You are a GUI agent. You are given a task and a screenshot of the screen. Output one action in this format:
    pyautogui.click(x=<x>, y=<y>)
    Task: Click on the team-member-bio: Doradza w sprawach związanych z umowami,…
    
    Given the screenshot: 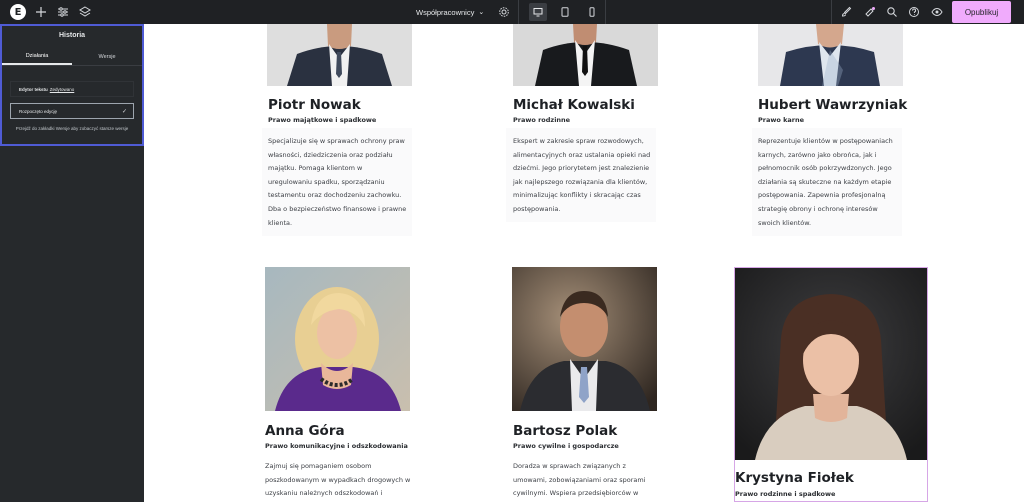 What is the action you would take?
    pyautogui.click(x=579, y=480)
    